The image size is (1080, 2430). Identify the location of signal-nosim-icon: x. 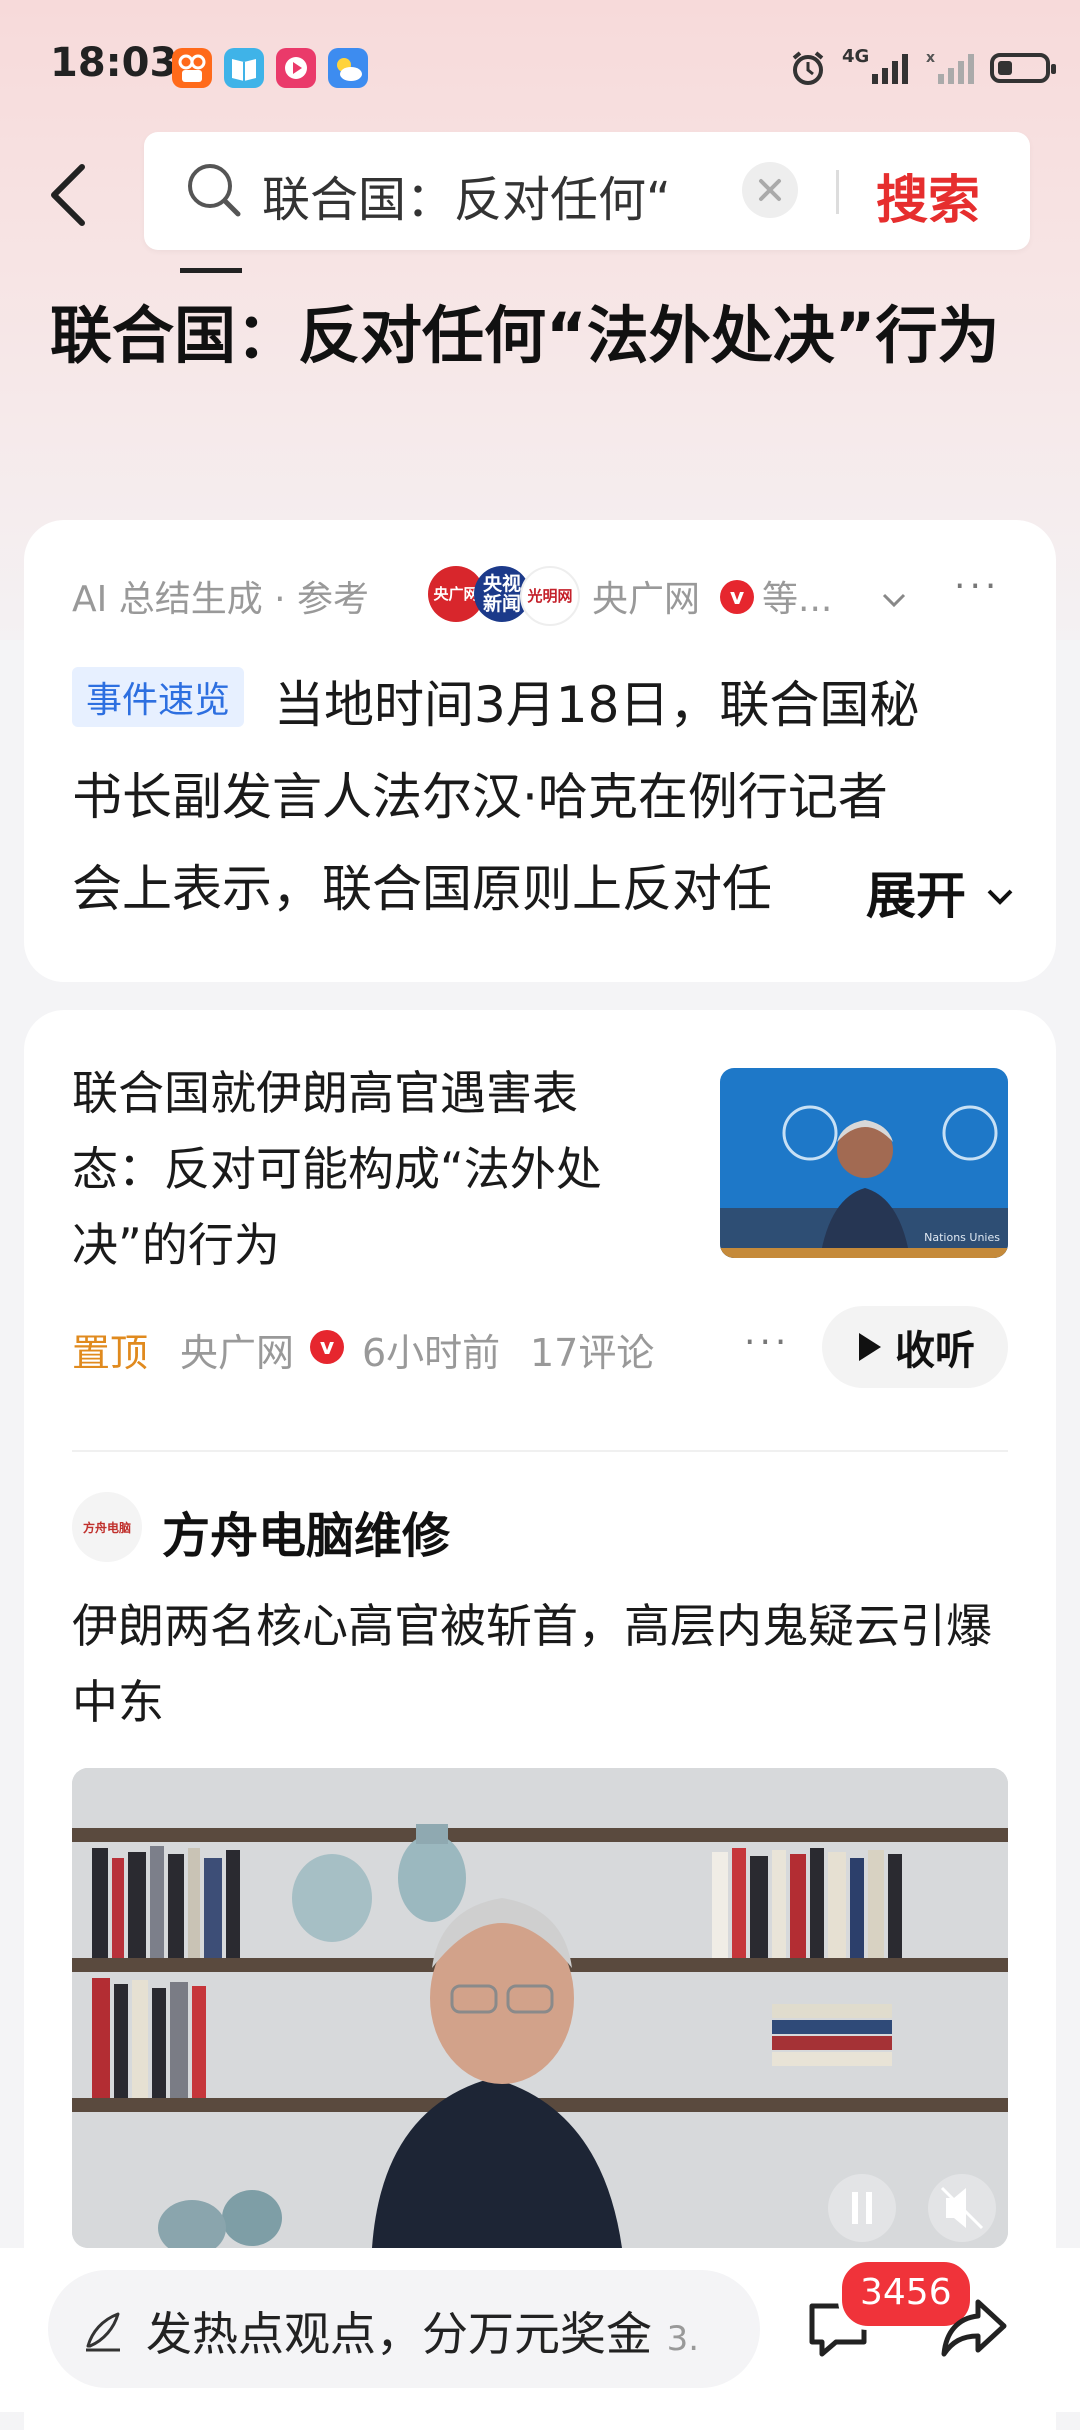
(950, 67).